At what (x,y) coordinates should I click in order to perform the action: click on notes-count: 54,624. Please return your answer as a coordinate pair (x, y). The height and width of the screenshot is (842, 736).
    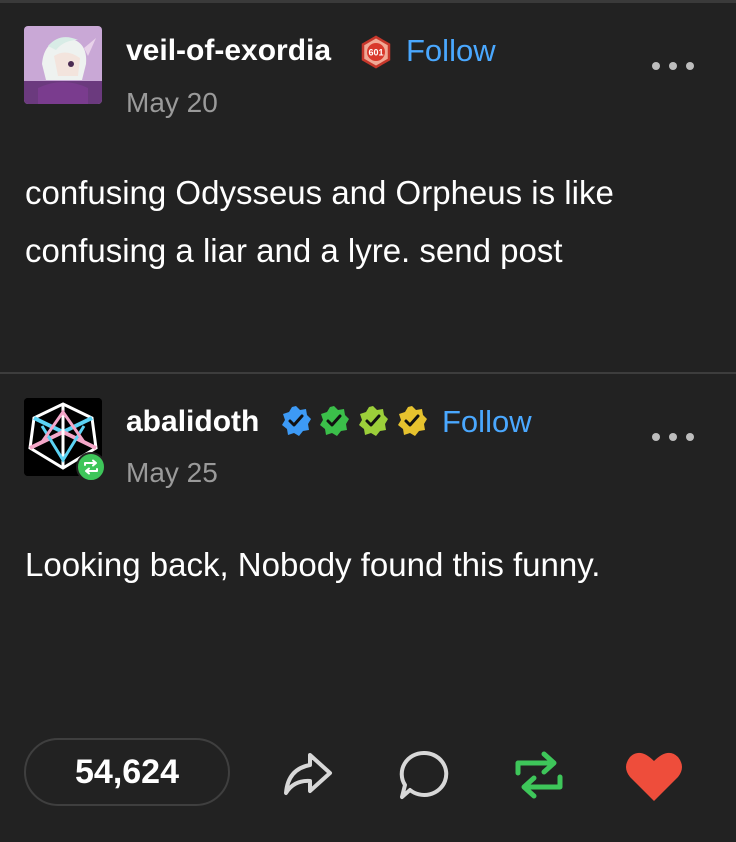
    Looking at the image, I should click on (127, 772).